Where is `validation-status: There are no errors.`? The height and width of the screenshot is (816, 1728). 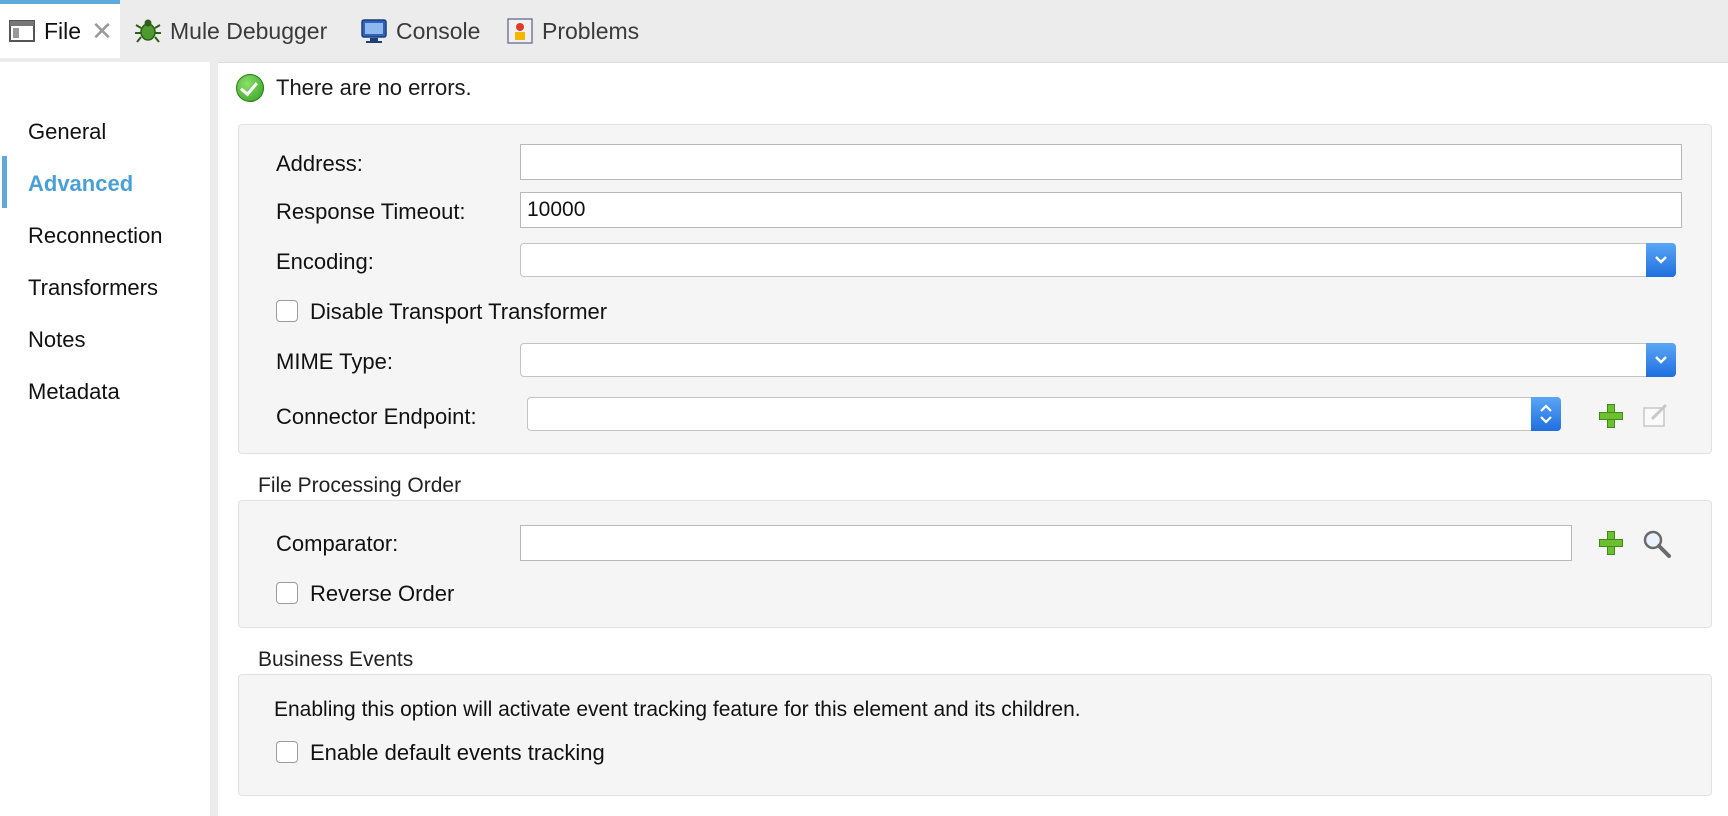
validation-status: There are no errors. is located at coordinates (354, 88).